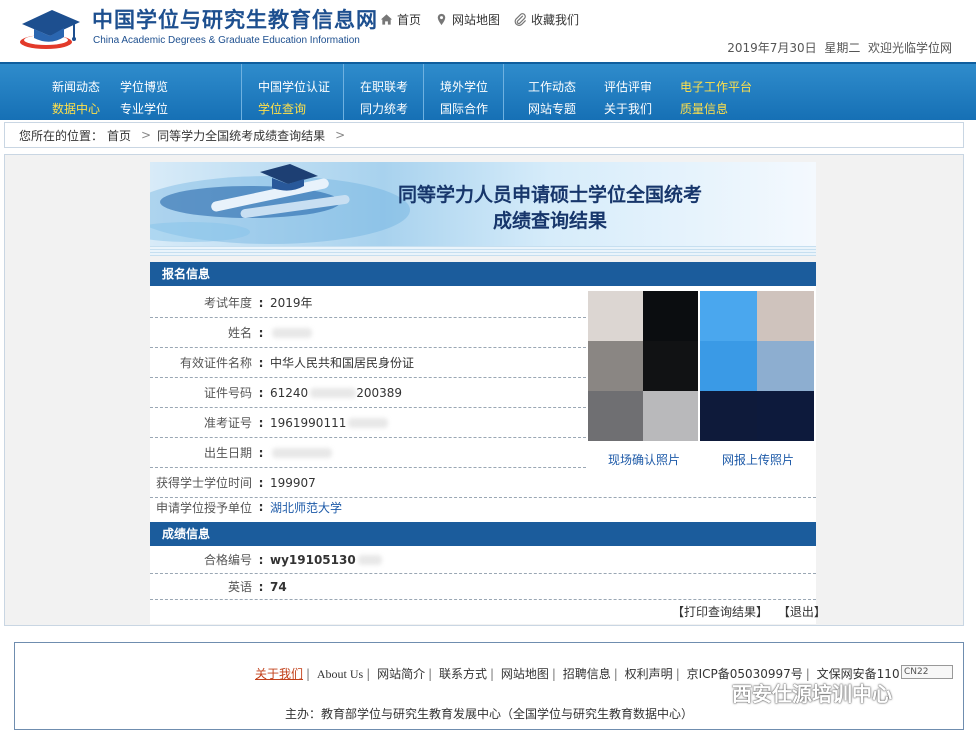 The width and height of the screenshot is (976, 732). What do you see at coordinates (302, 452) in the screenshot?
I see `redacted-birth-date` at bounding box center [302, 452].